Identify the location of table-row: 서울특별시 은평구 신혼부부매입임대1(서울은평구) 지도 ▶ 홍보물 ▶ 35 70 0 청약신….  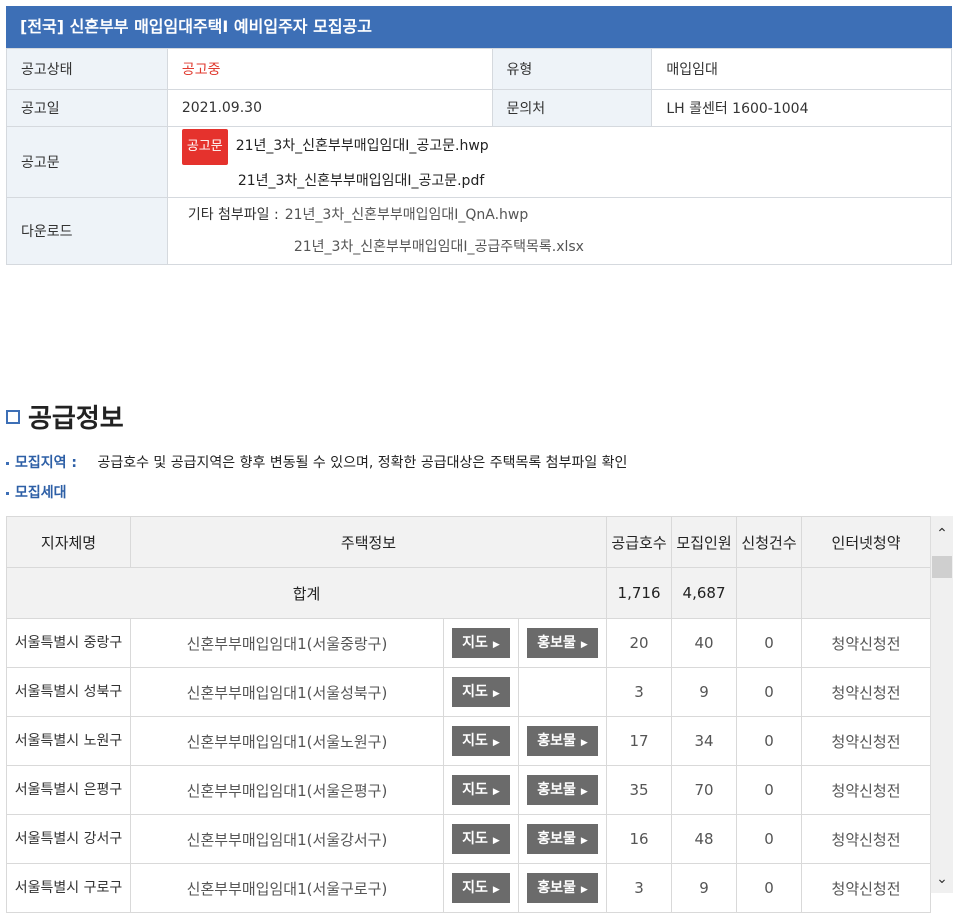
(469, 790).